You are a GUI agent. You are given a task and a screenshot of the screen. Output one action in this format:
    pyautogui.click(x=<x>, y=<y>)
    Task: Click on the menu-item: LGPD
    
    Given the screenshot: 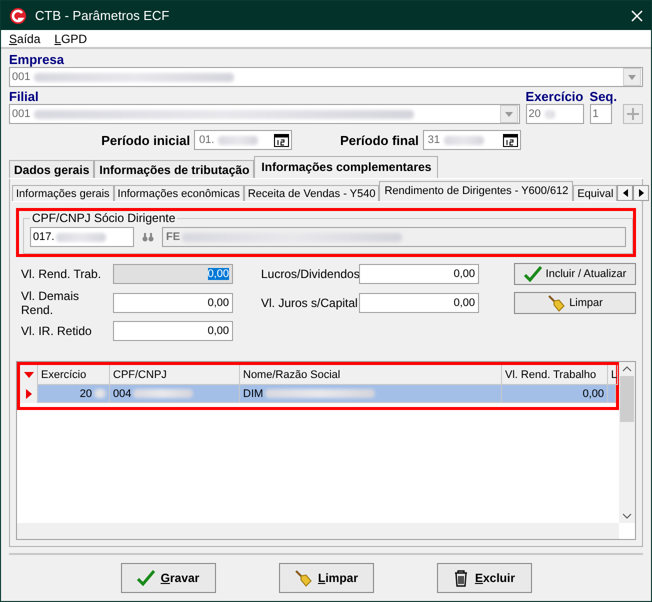 What is the action you would take?
    pyautogui.click(x=71, y=39)
    